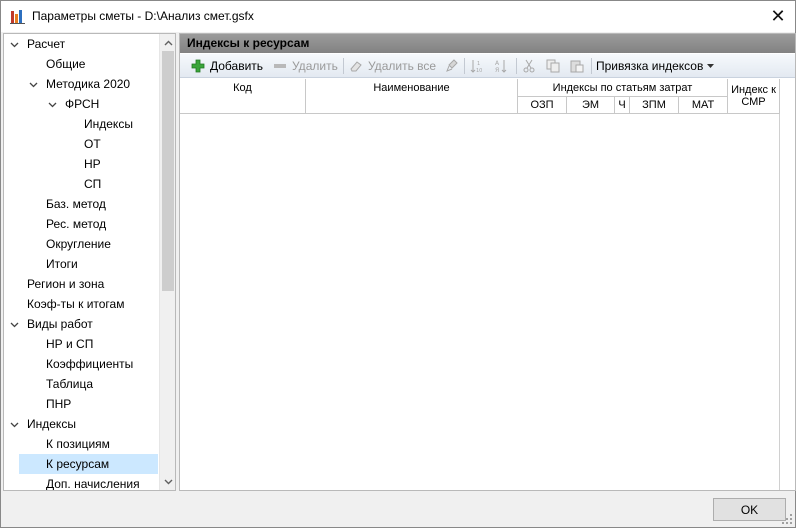 This screenshot has width=796, height=528. I want to click on bind-indexes-label: Привязка индексов, so click(650, 66).